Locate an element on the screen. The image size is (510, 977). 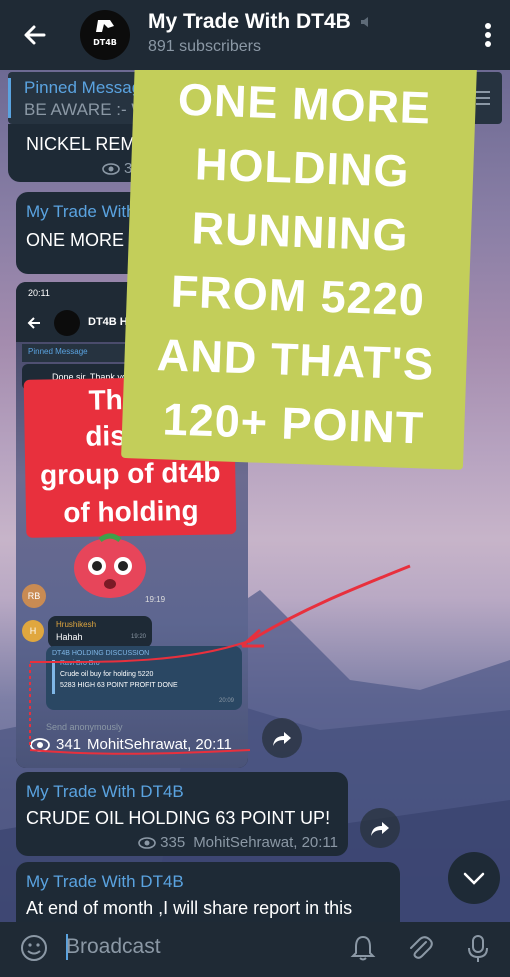
attach-icon is located at coordinates (420, 948).